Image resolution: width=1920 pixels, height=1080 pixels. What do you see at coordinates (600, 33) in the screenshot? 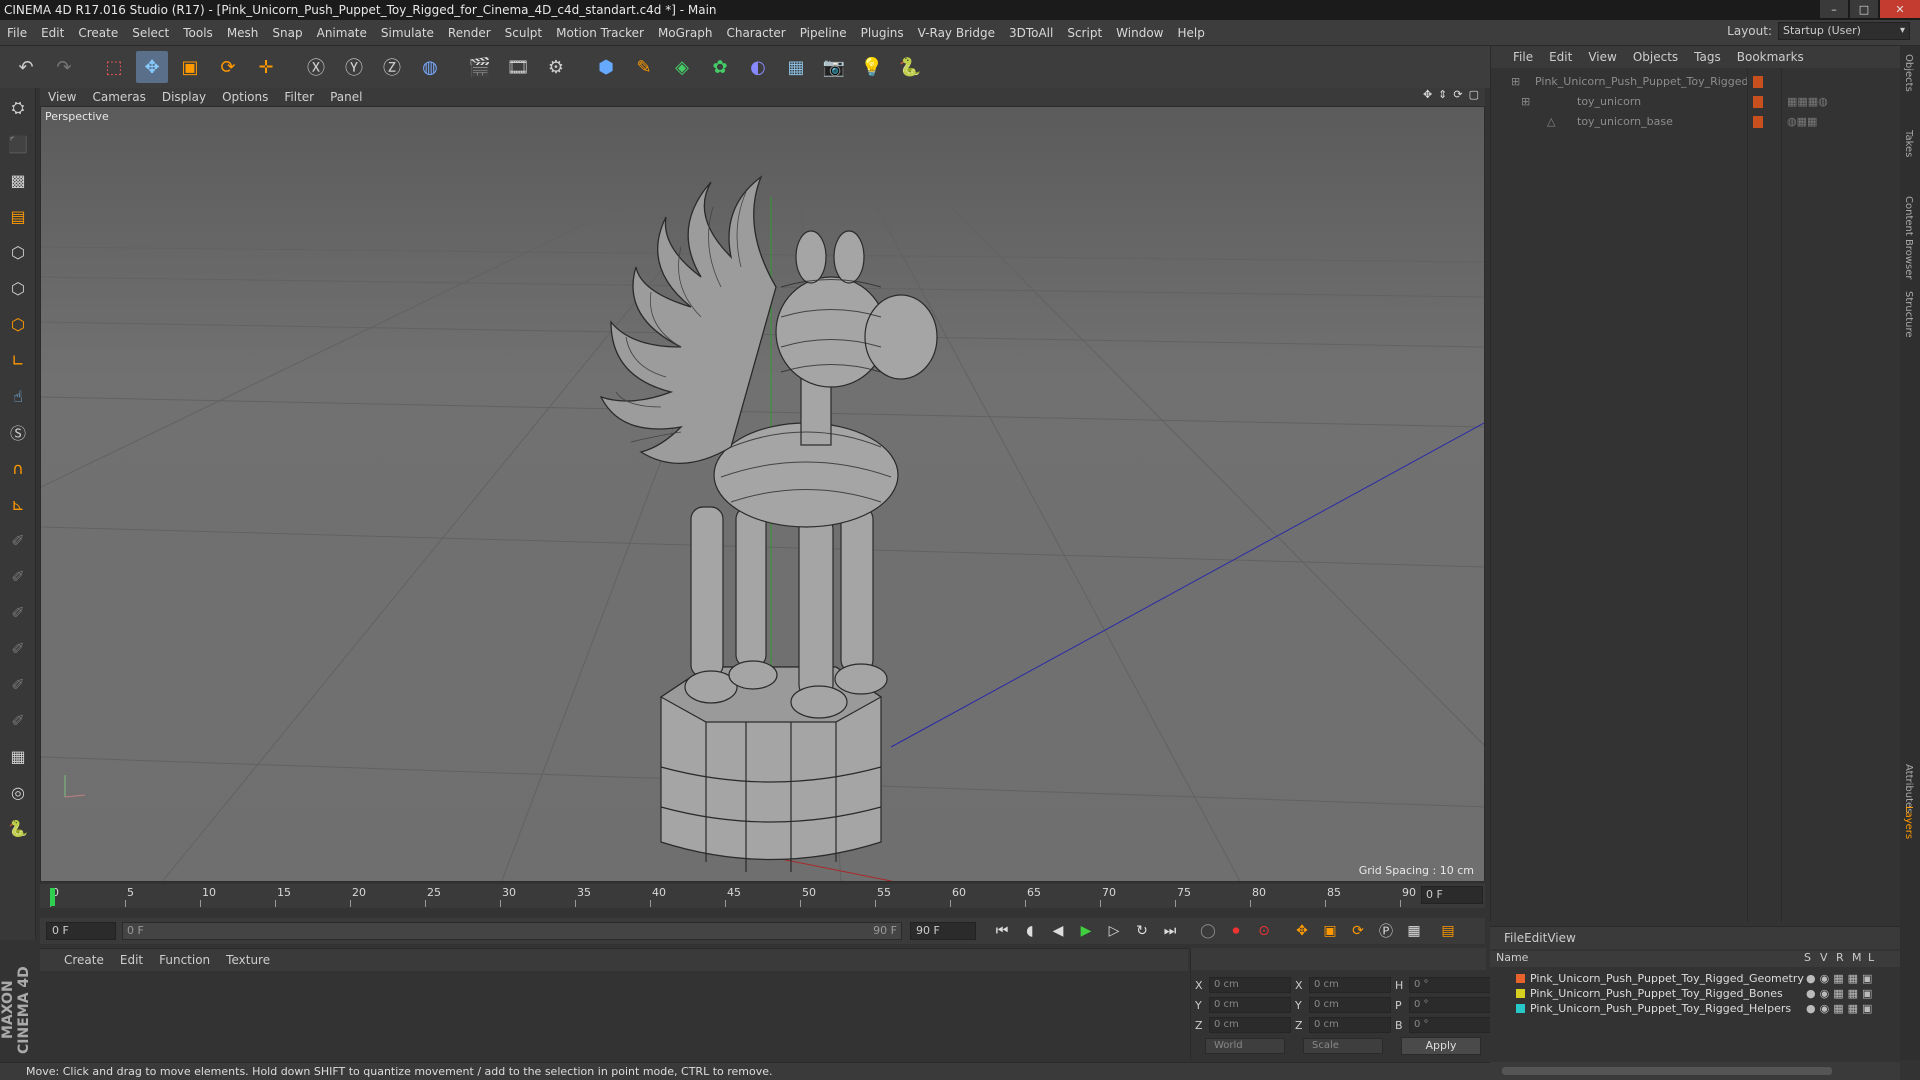
I see `menu-item-motion-tracker: Motion Tracker` at bounding box center [600, 33].